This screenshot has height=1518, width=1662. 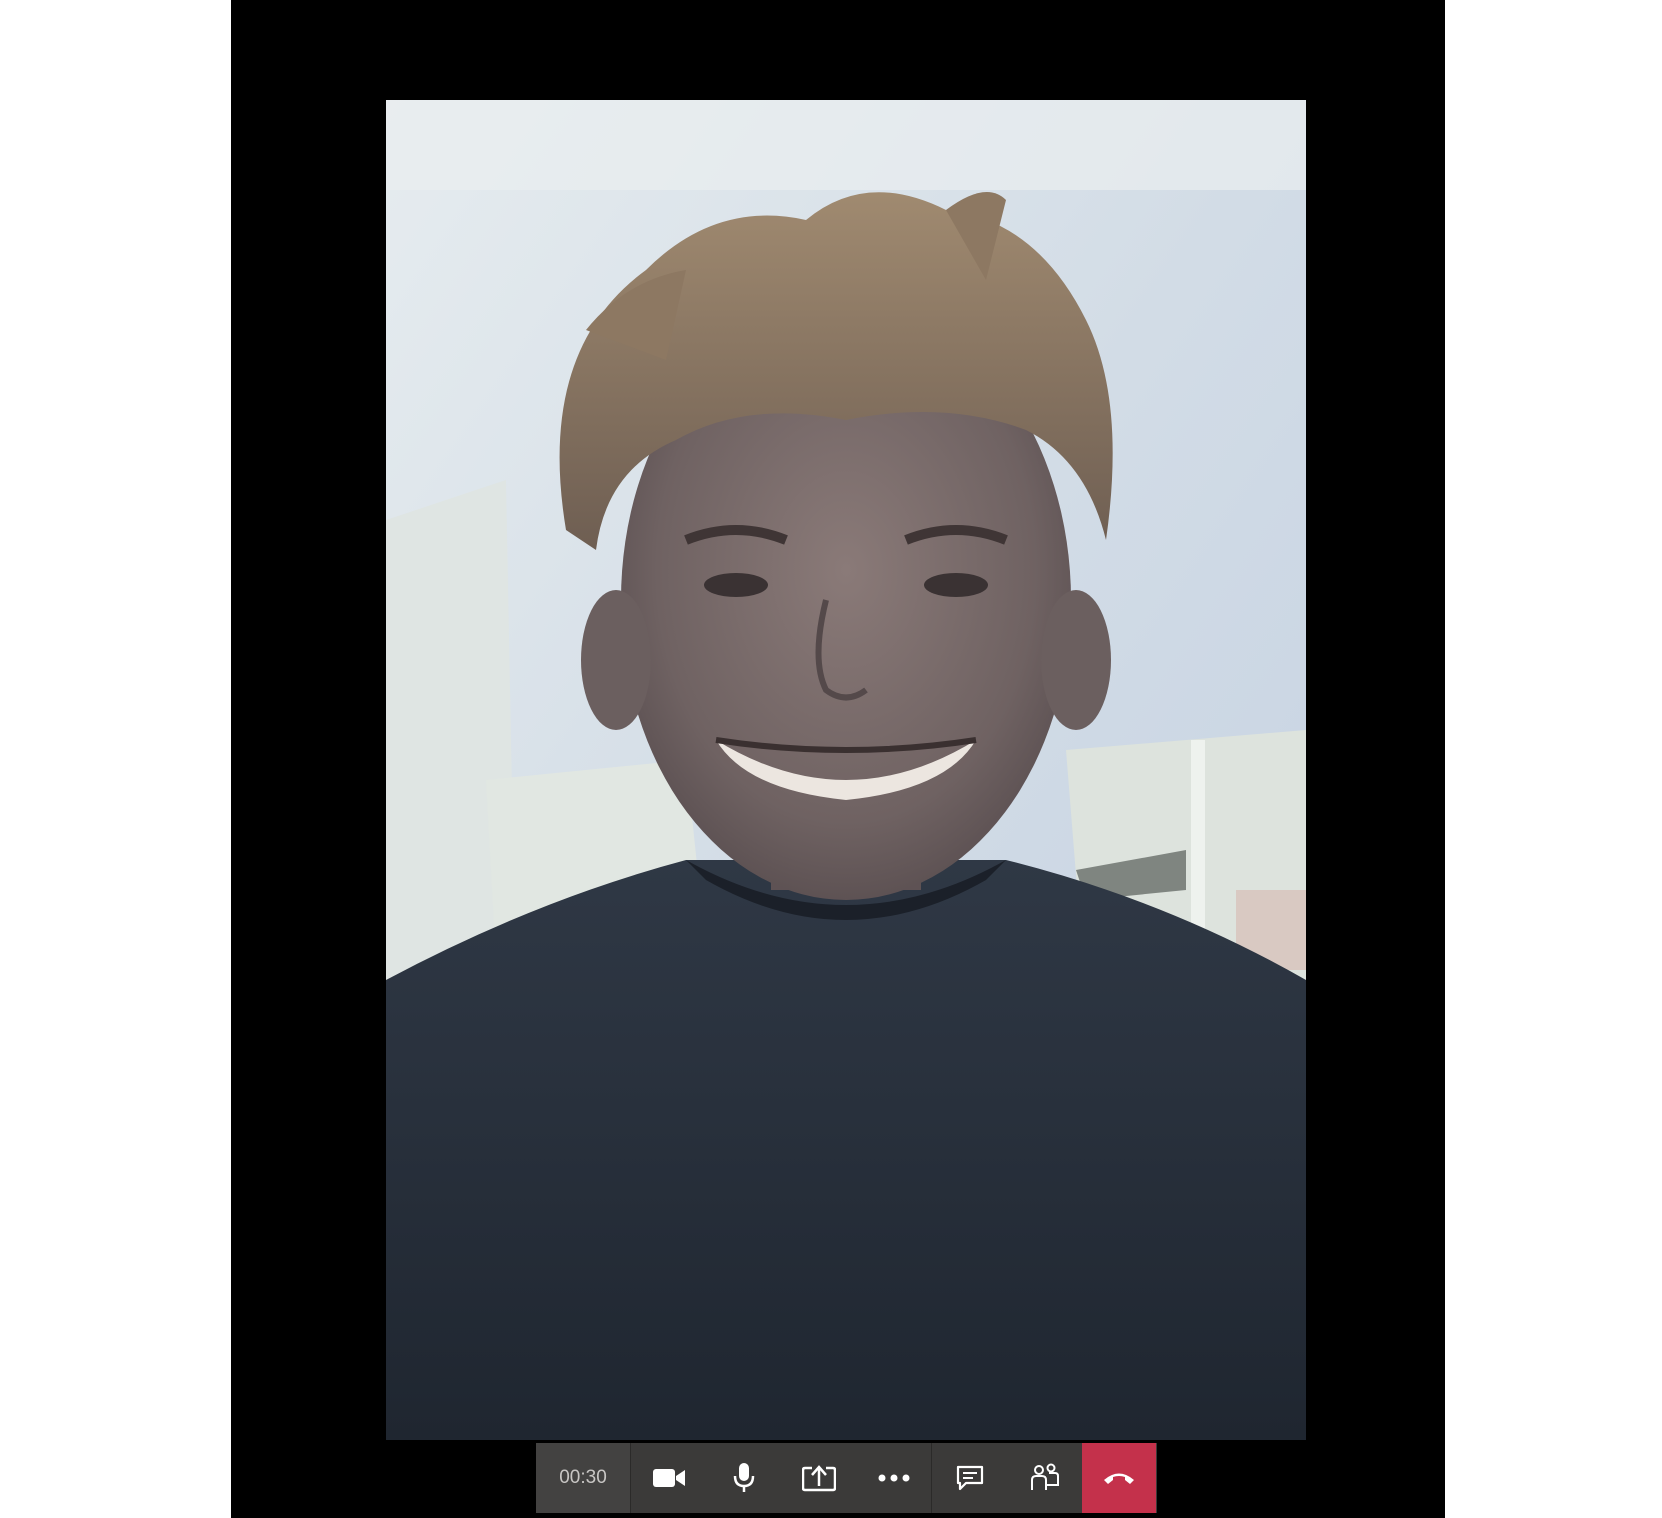 I want to click on camera-button, so click(x=668, y=1478).